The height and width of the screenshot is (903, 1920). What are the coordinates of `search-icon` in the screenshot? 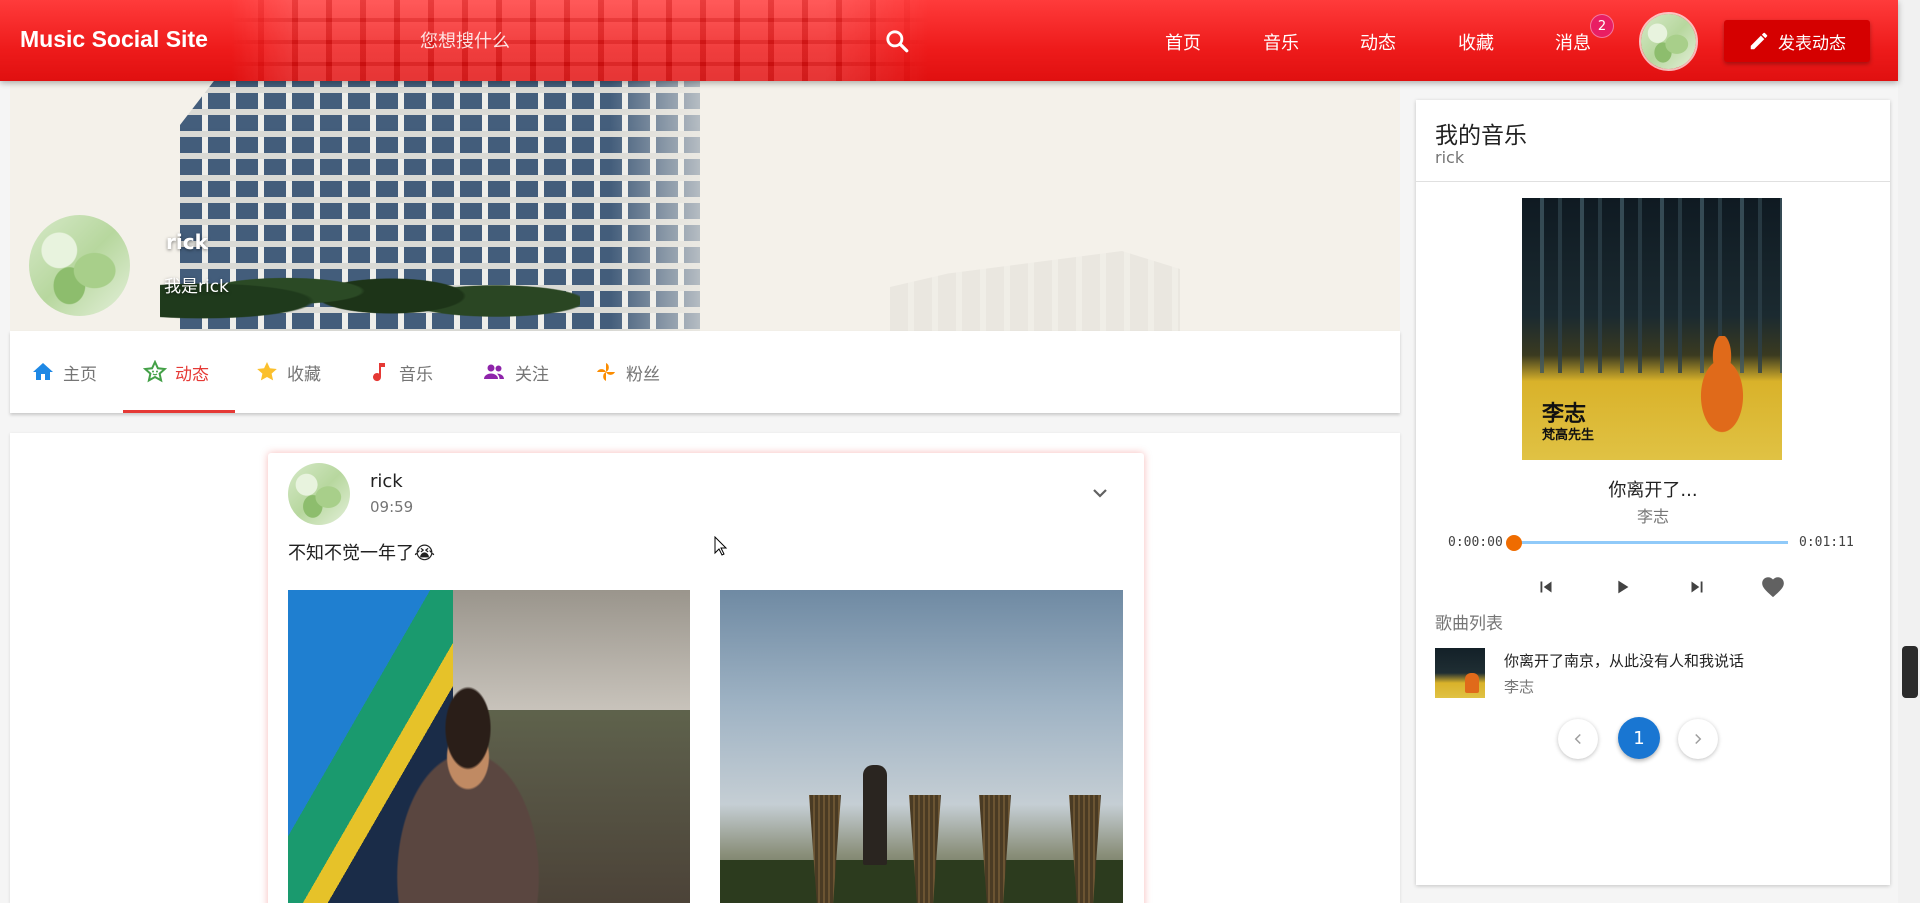 It's located at (897, 41).